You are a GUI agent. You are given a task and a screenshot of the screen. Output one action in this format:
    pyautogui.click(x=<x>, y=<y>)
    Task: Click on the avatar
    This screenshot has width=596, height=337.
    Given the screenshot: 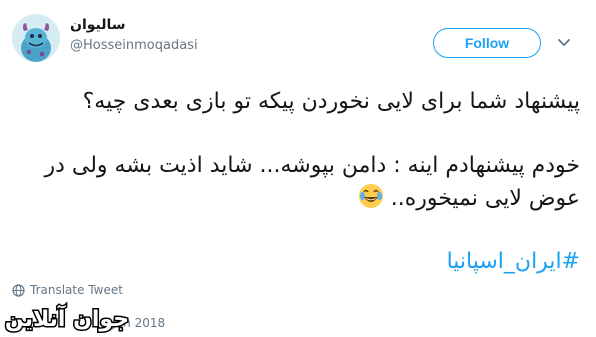 What is the action you would take?
    pyautogui.click(x=36, y=38)
    